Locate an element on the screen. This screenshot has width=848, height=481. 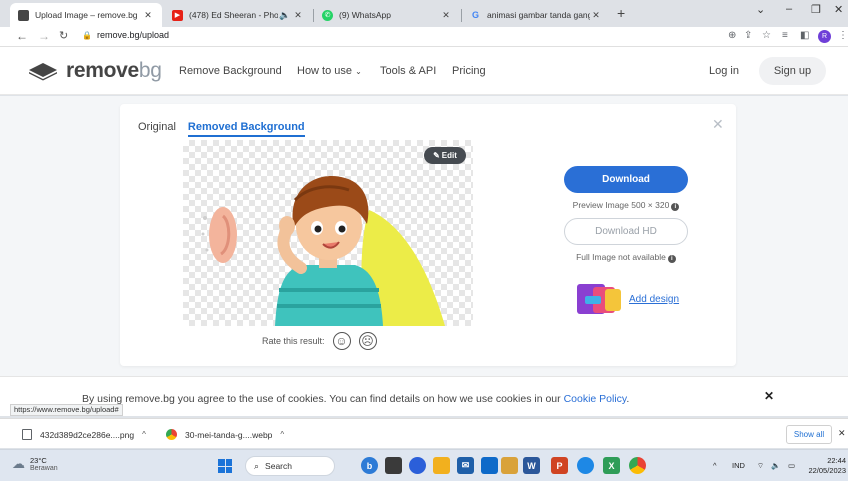
download-button: Download is located at coordinates (626, 179).